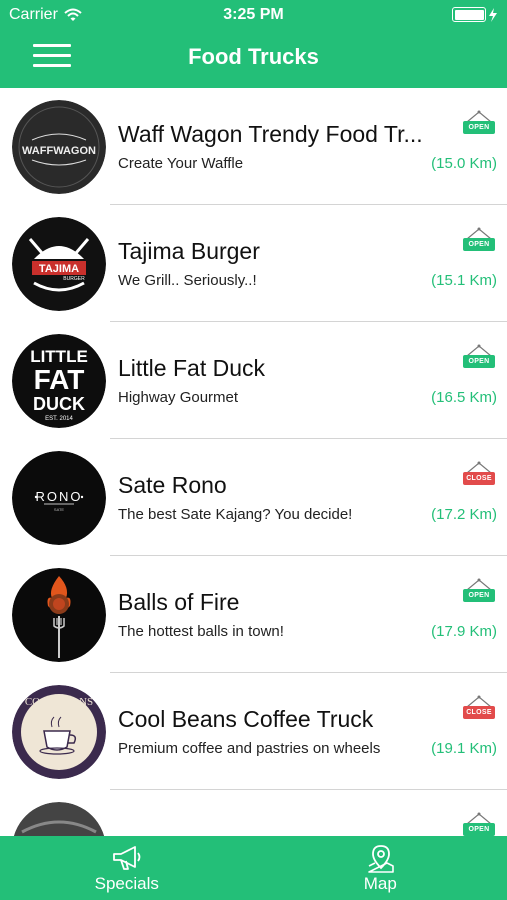  What do you see at coordinates (179, 602) in the screenshot?
I see `truck-name: Balls of Fire` at bounding box center [179, 602].